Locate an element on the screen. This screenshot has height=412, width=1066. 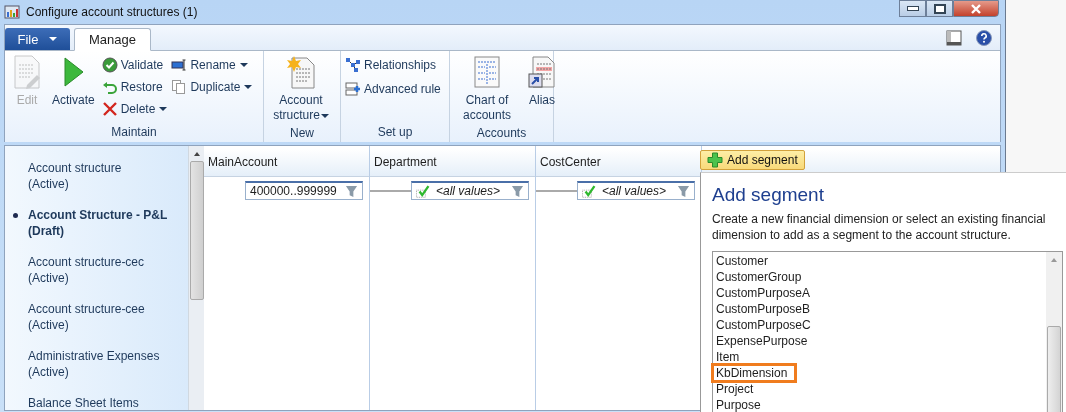
close-icon is located at coordinates (976, 8).